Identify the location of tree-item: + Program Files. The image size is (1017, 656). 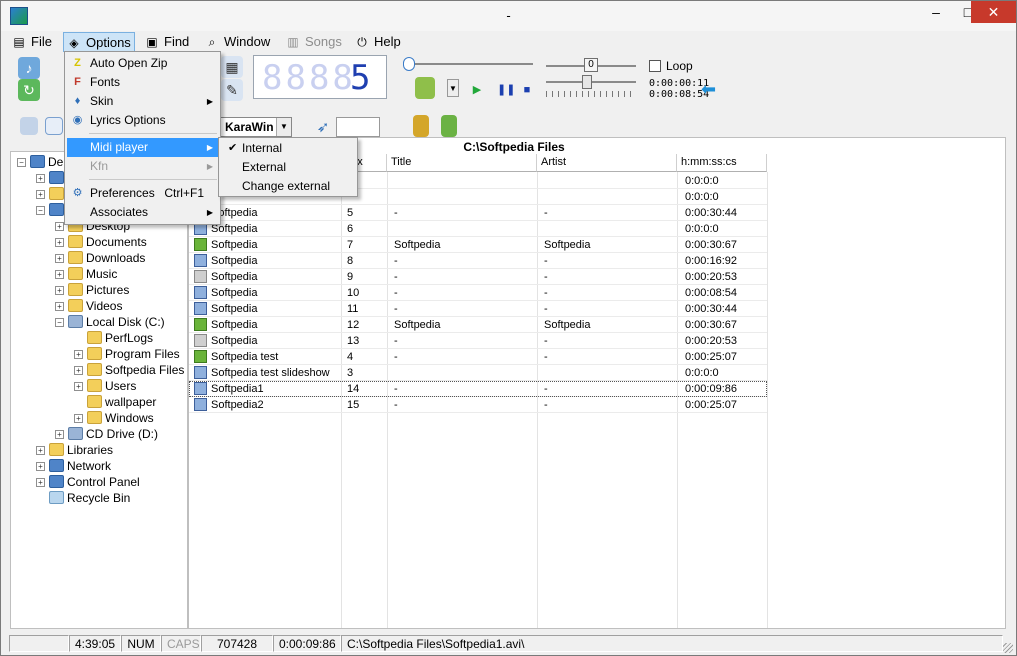
(127, 354).